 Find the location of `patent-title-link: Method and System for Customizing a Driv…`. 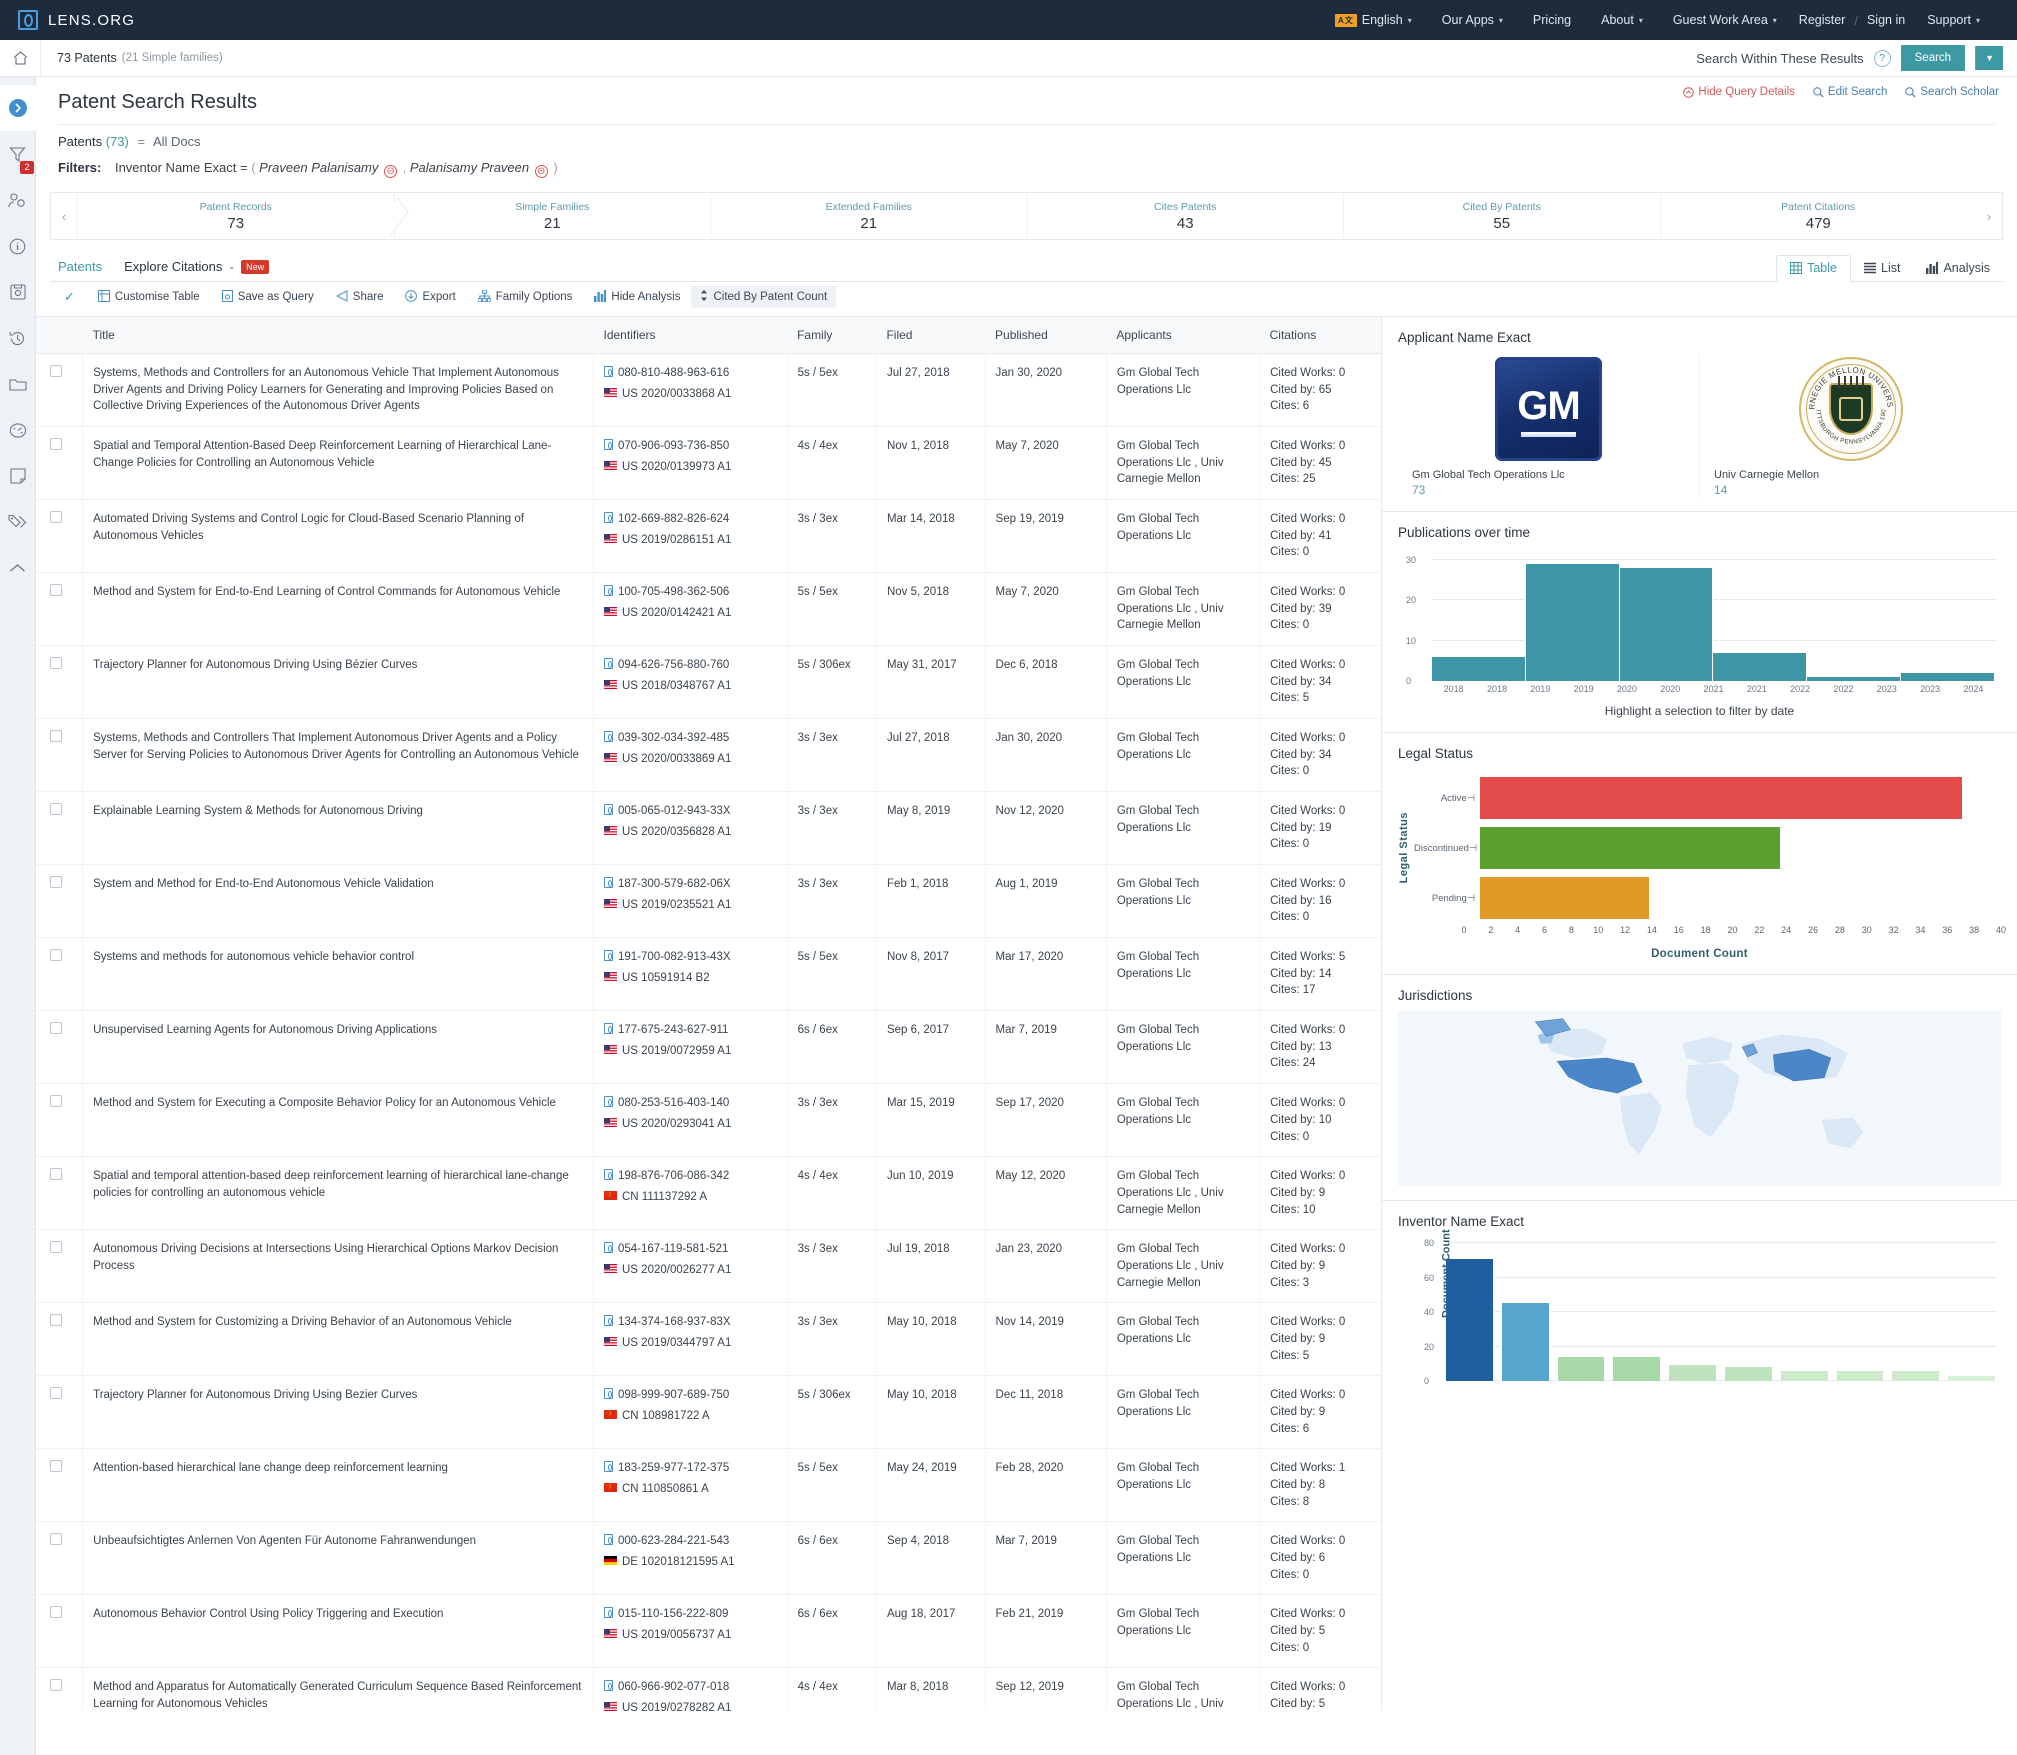

patent-title-link: Method and System for Customizing a Driv… is located at coordinates (302, 1322).